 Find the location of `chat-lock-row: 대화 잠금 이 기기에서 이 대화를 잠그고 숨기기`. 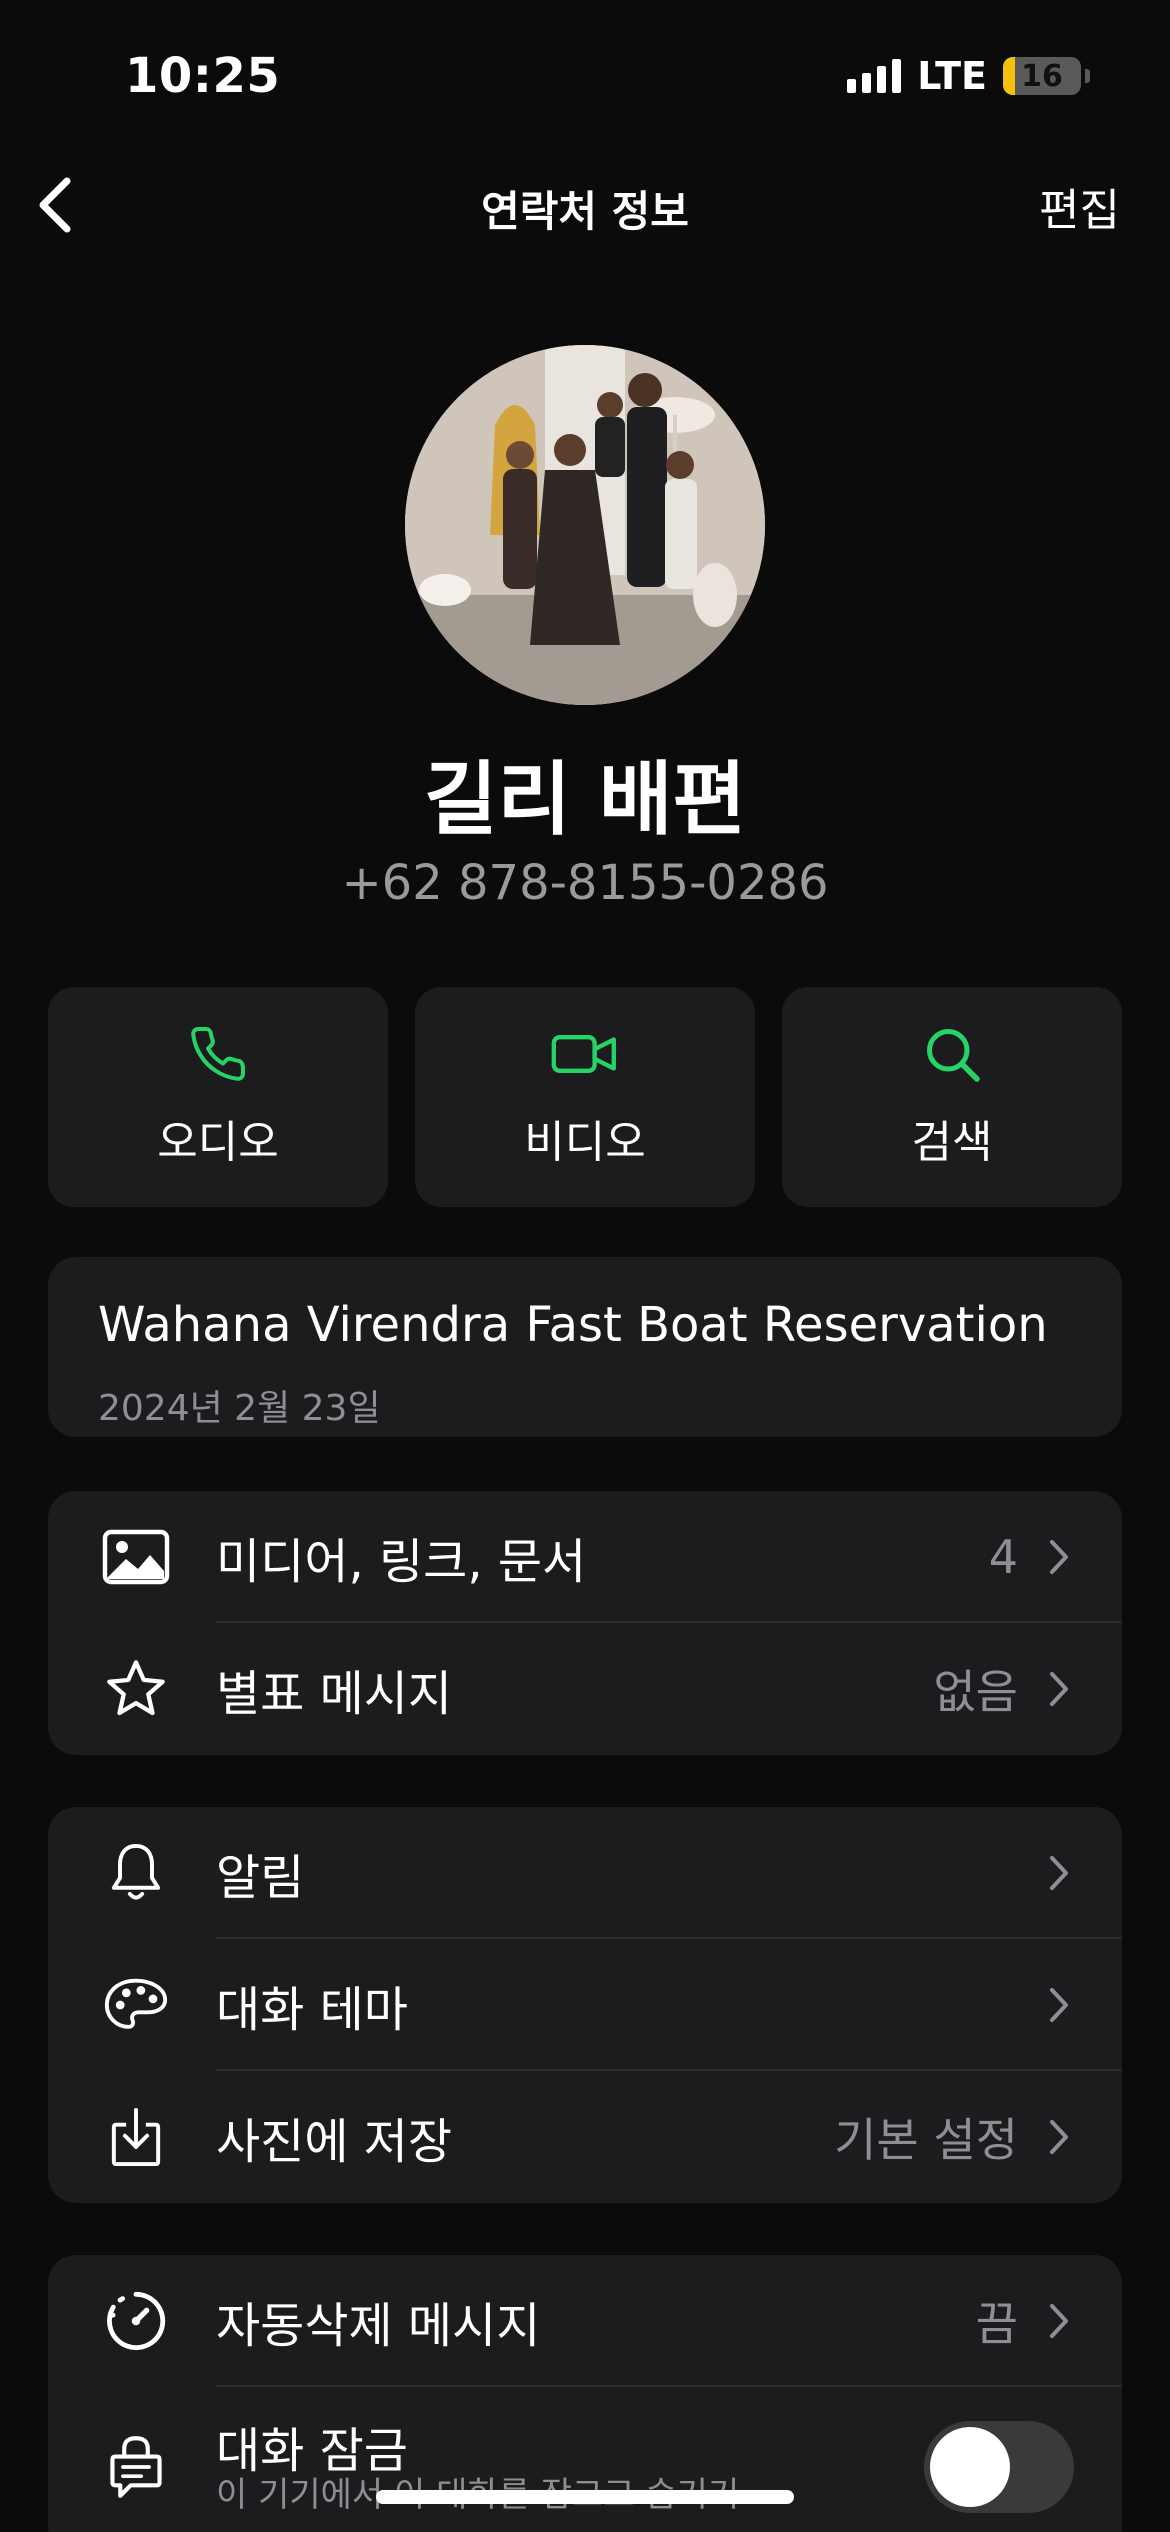

chat-lock-row: 대화 잠금 이 기기에서 이 대화를 잠그고 숨기기 is located at coordinates (585, 2459).